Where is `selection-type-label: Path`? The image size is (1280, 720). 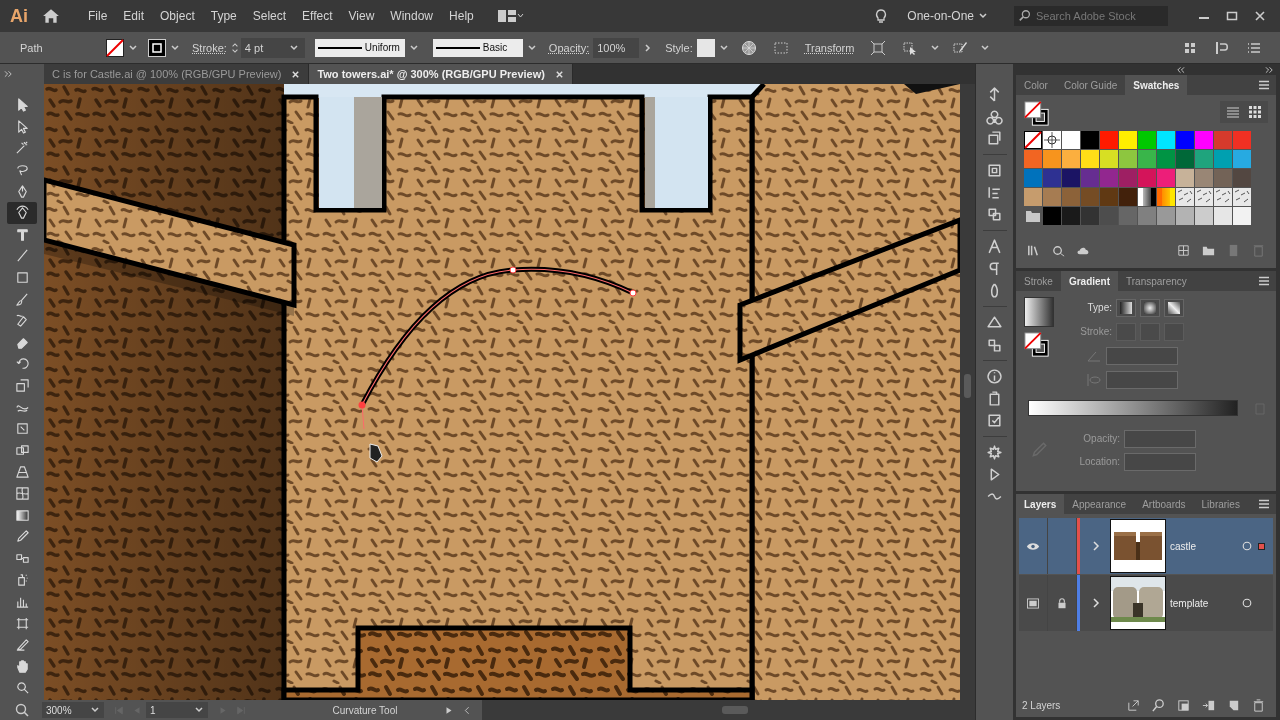 selection-type-label: Path is located at coordinates (31, 47).